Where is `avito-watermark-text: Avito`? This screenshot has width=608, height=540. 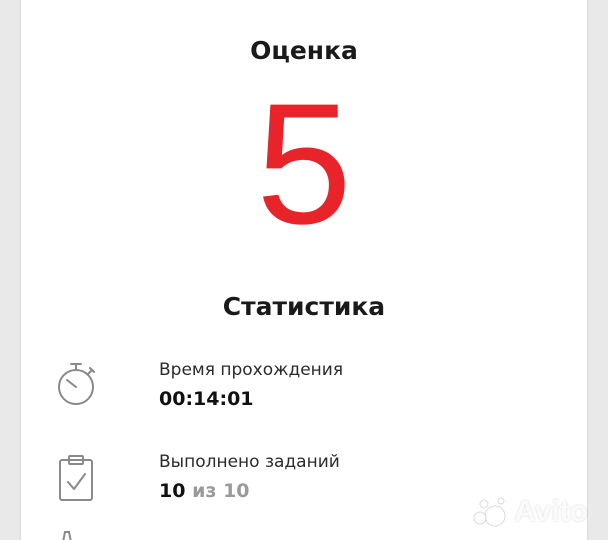
avito-watermark-text: Avito is located at coordinates (551, 511).